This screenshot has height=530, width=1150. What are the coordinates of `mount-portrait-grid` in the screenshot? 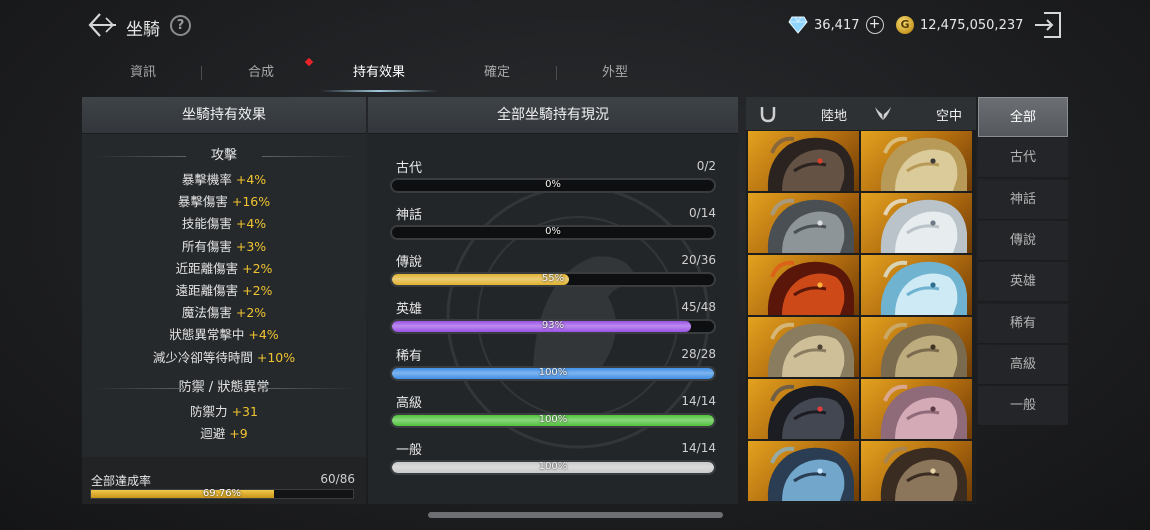 It's located at (861, 317).